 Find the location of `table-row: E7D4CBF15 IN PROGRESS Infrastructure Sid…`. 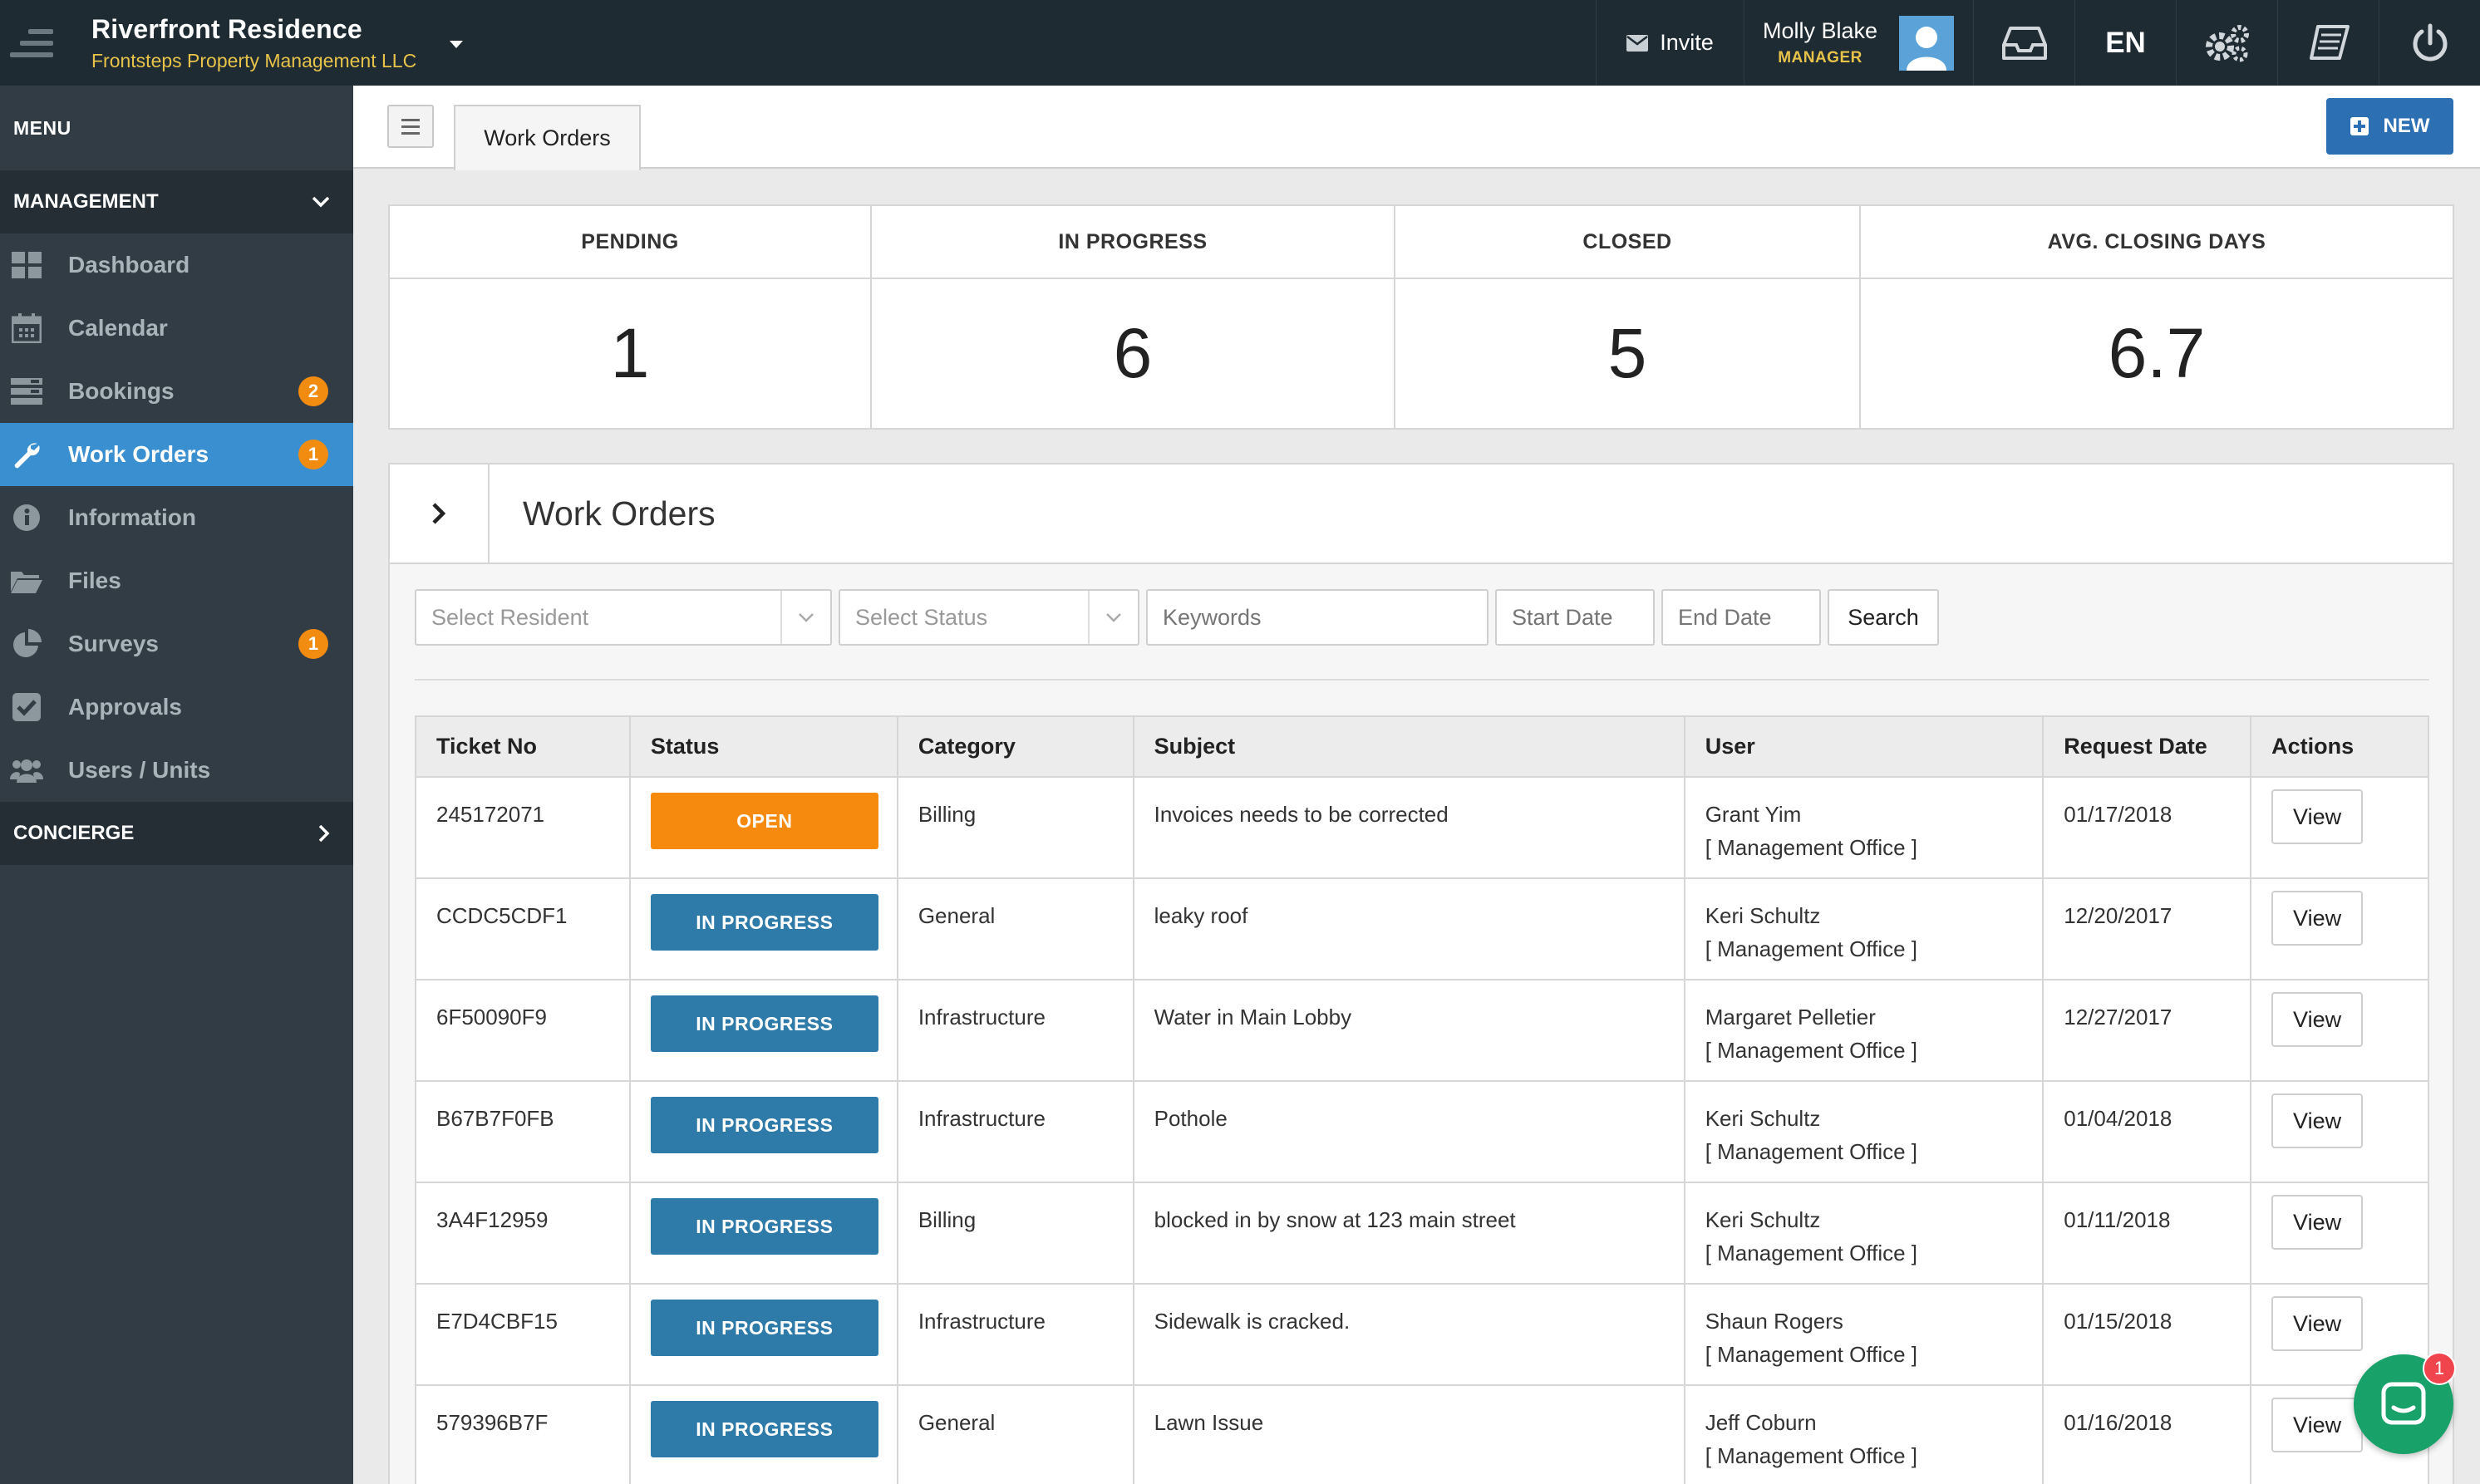

table-row: E7D4CBF15 IN PROGRESS Infrastructure Sid… is located at coordinates (1422, 1334).